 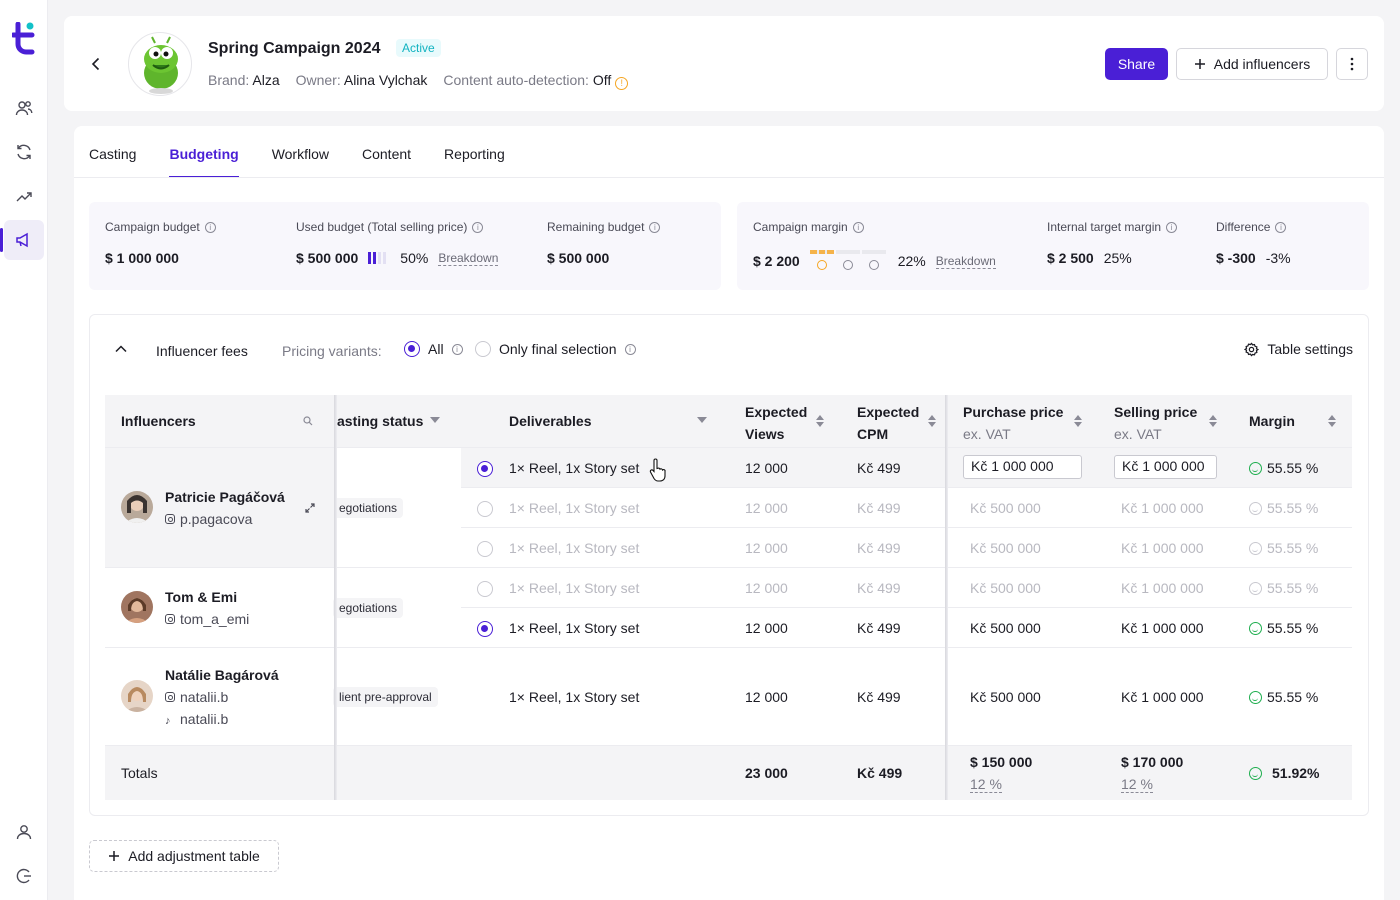 I want to click on col-margin: Margin, so click(x=1292, y=421).